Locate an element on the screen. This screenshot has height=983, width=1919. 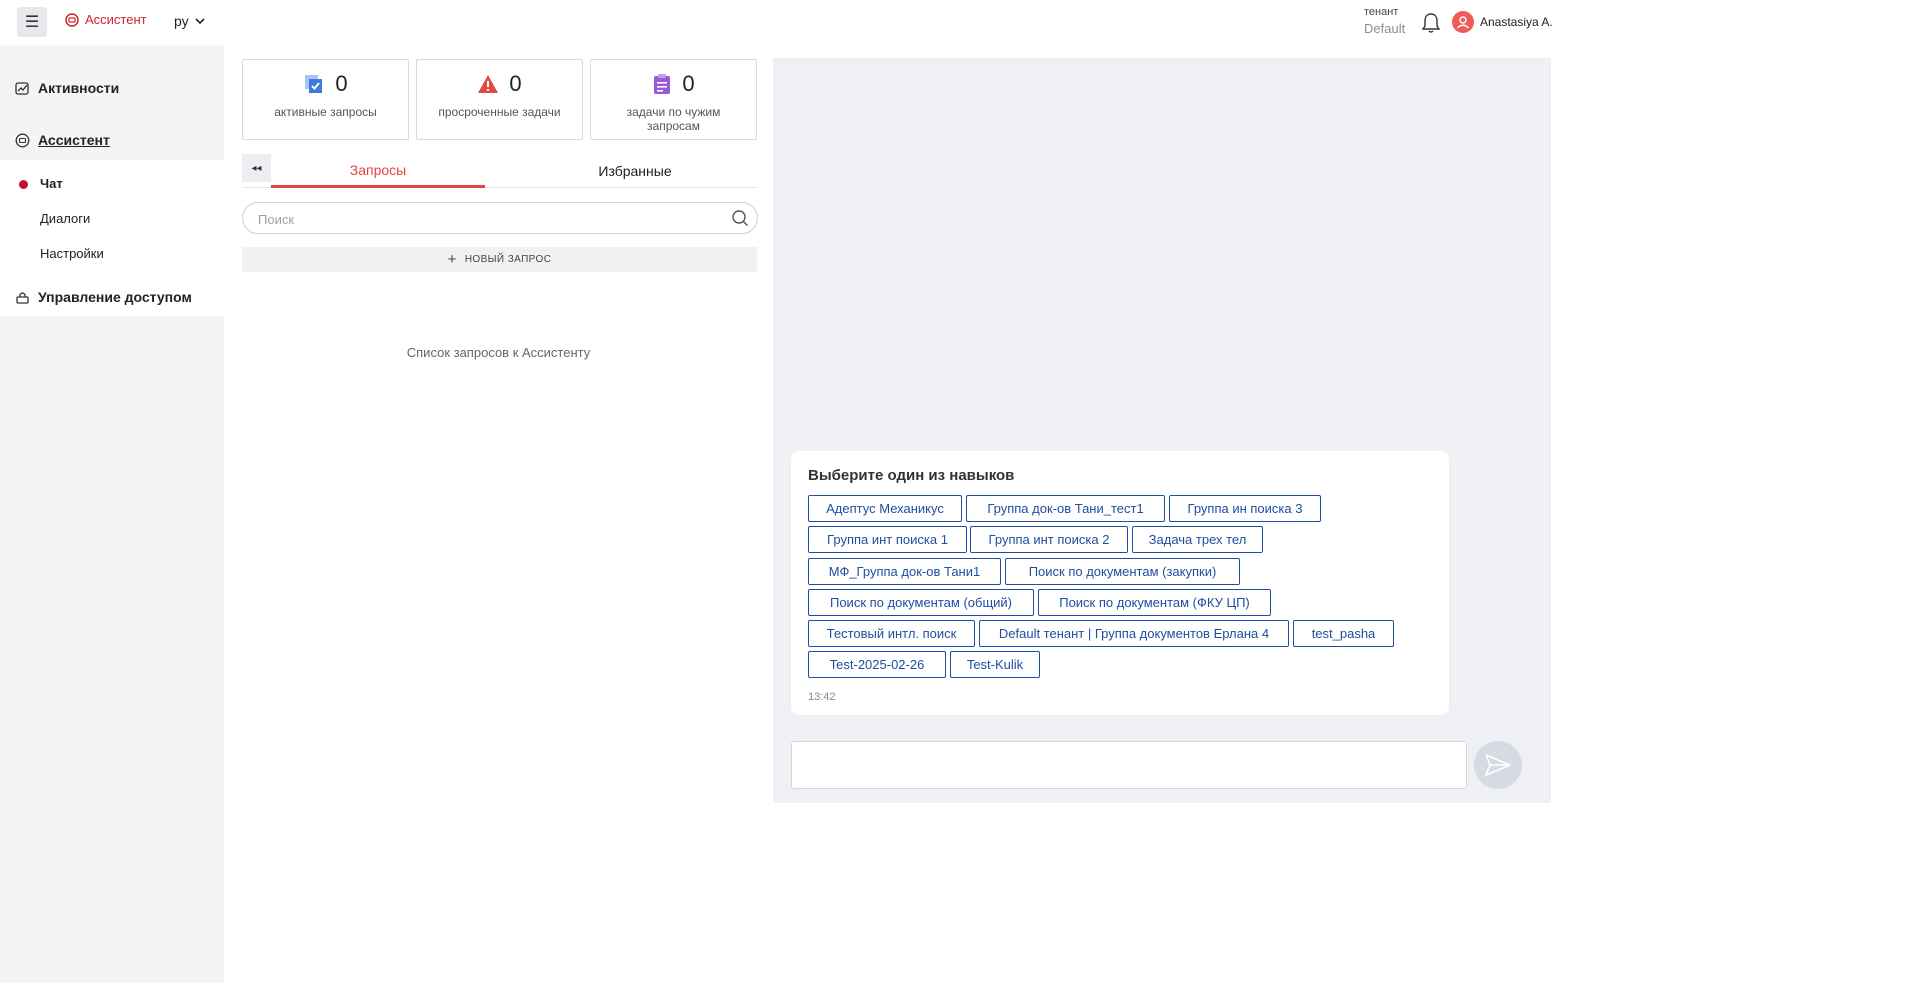
tenant-value: Default is located at coordinates (1385, 28).